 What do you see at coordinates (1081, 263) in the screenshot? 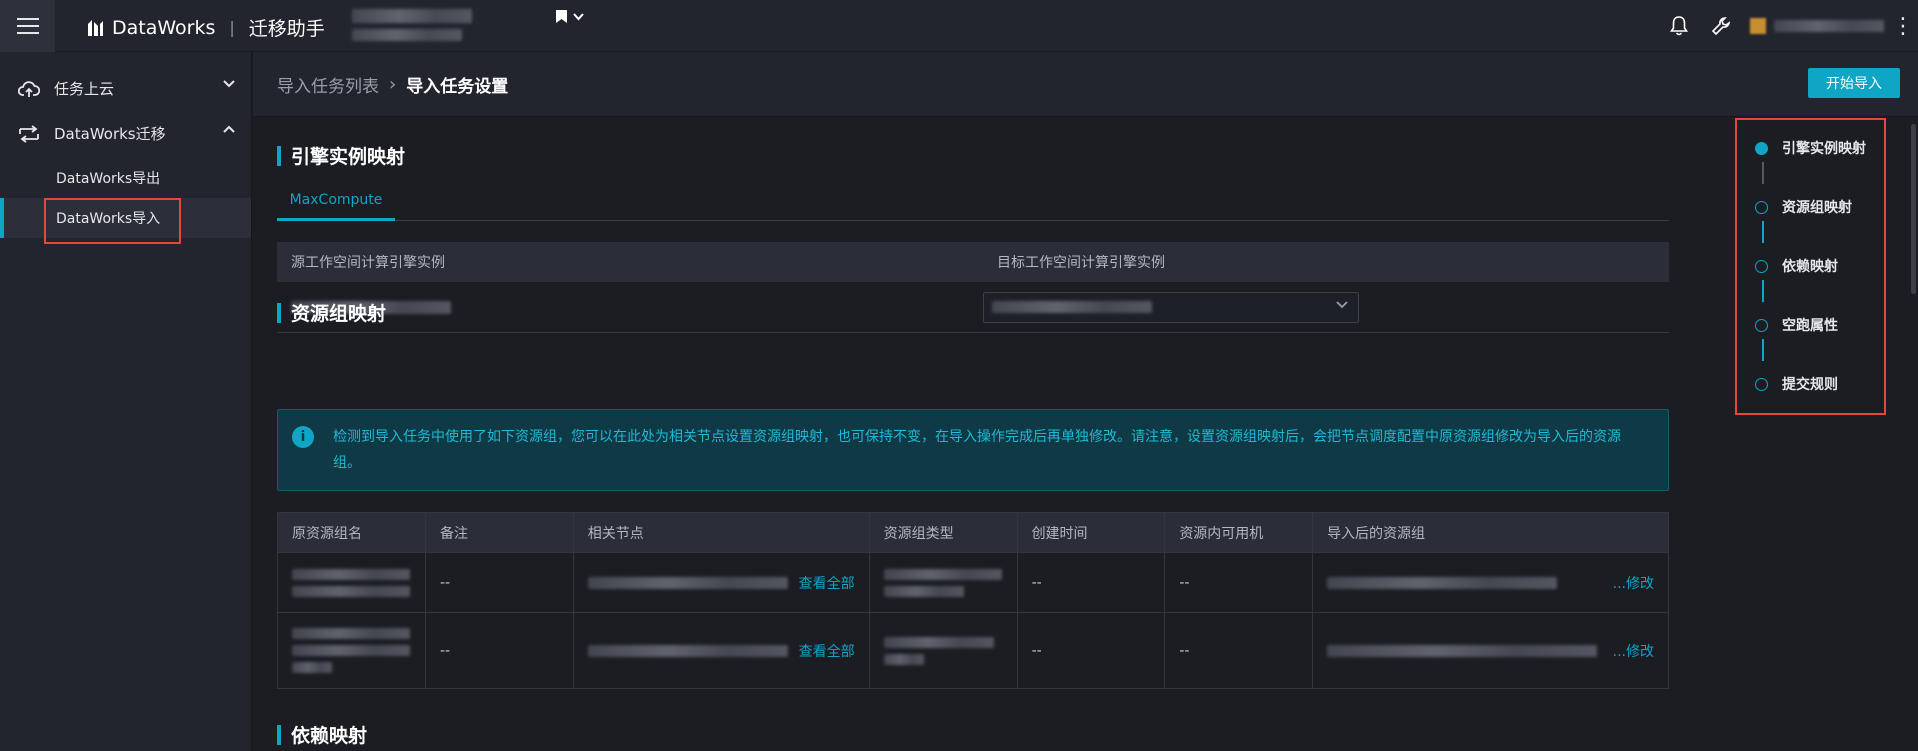
I see `column-header: 目标工作空间计算引擎实例` at bounding box center [1081, 263].